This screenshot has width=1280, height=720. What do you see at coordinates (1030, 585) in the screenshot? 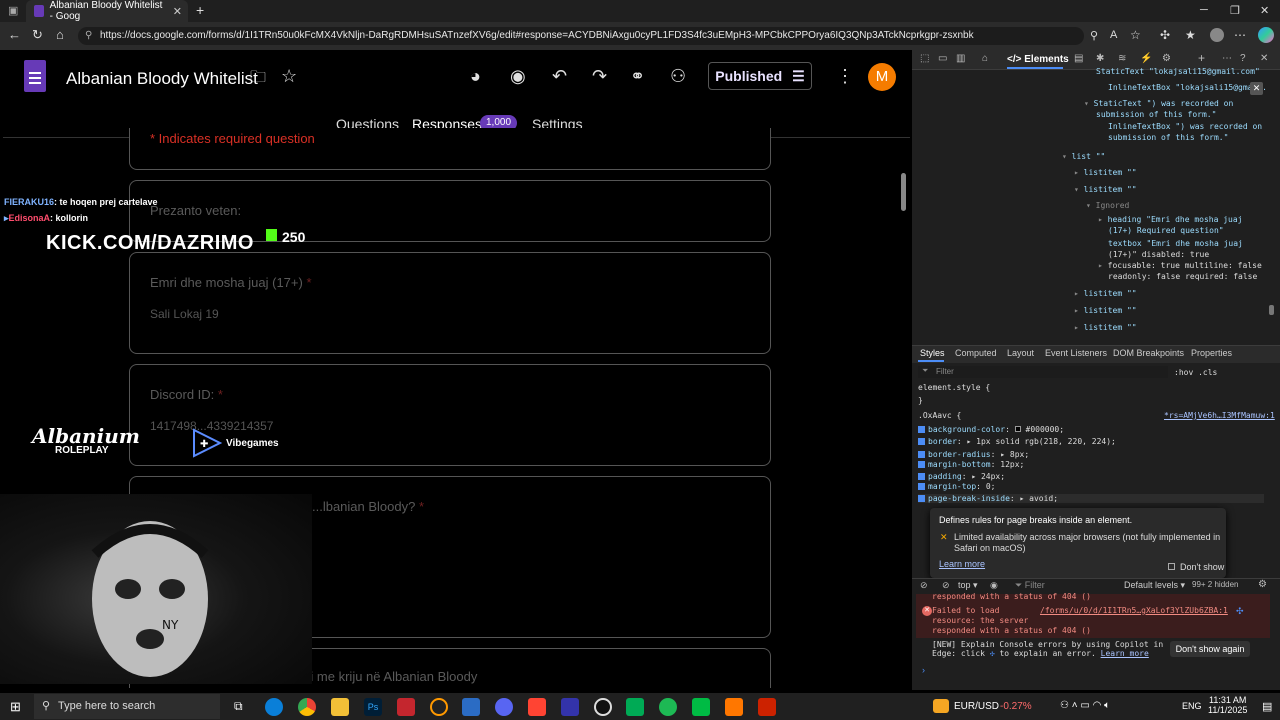
I see `console-filter-input: ⏷ Filter` at bounding box center [1030, 585].